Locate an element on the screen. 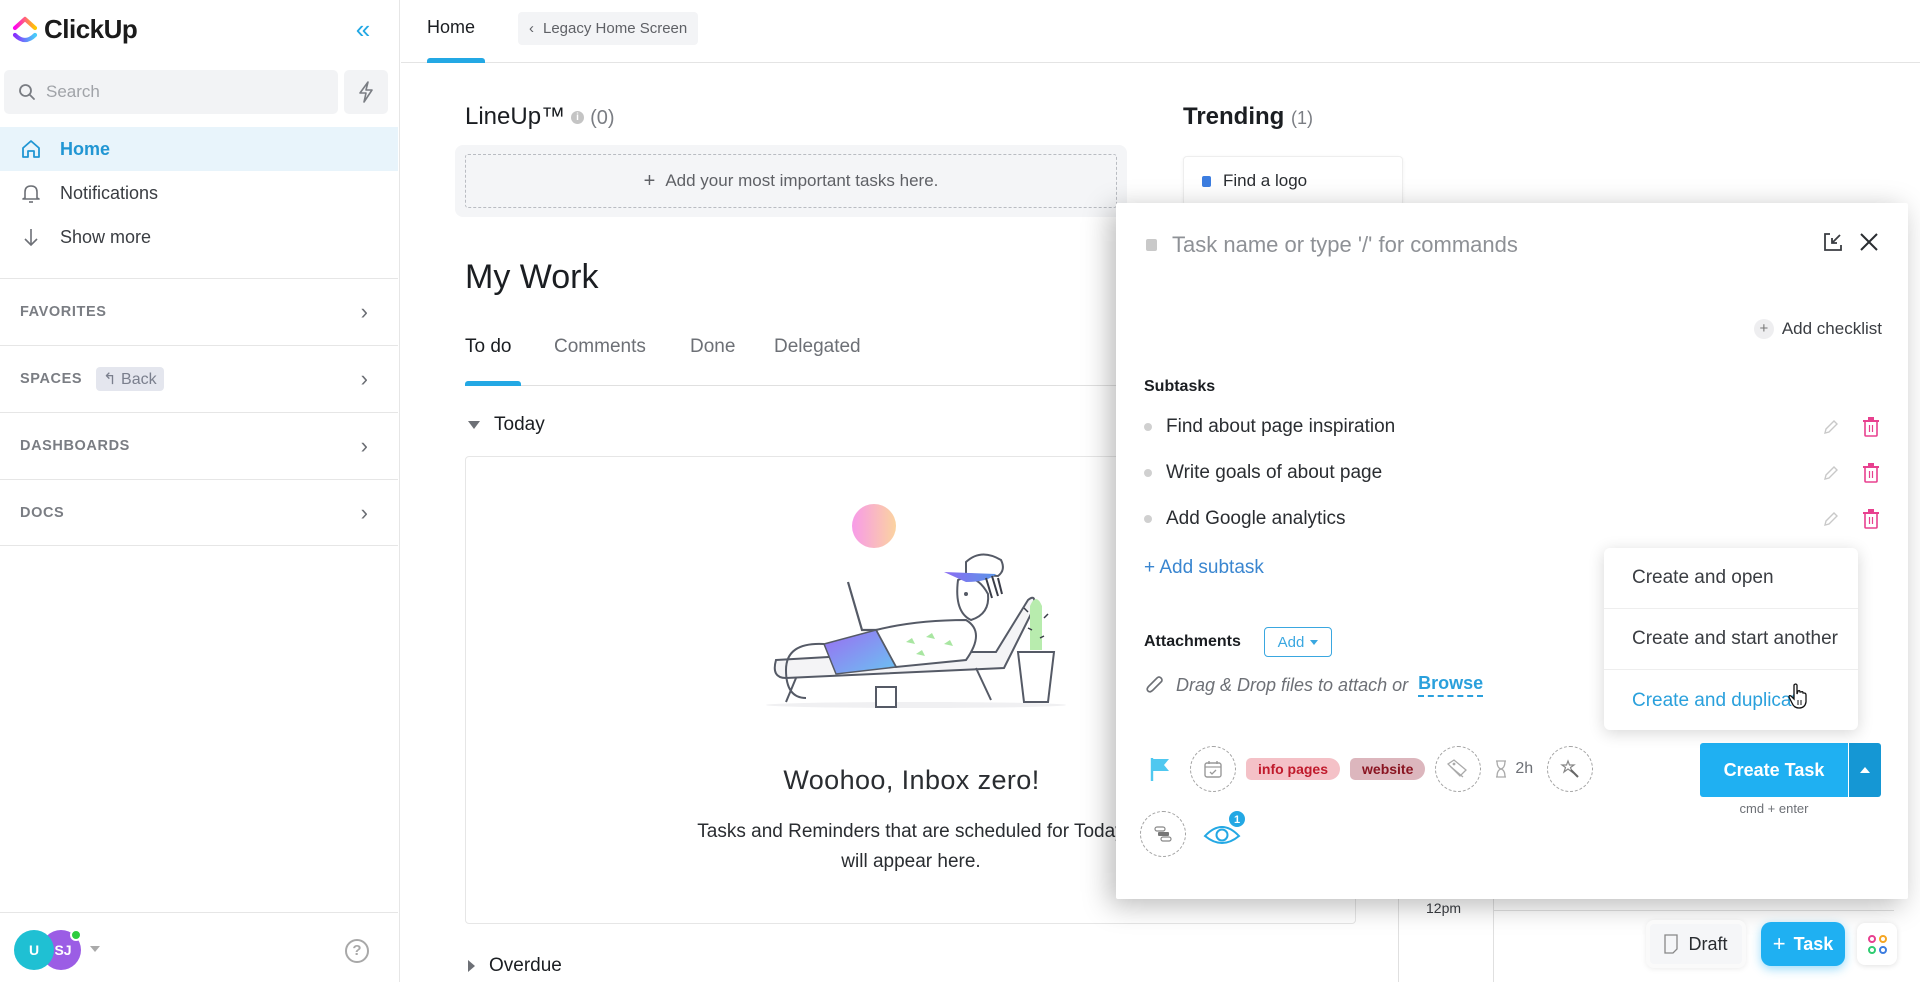 The height and width of the screenshot is (982, 1920). lineup-count: (0) is located at coordinates (602, 118).